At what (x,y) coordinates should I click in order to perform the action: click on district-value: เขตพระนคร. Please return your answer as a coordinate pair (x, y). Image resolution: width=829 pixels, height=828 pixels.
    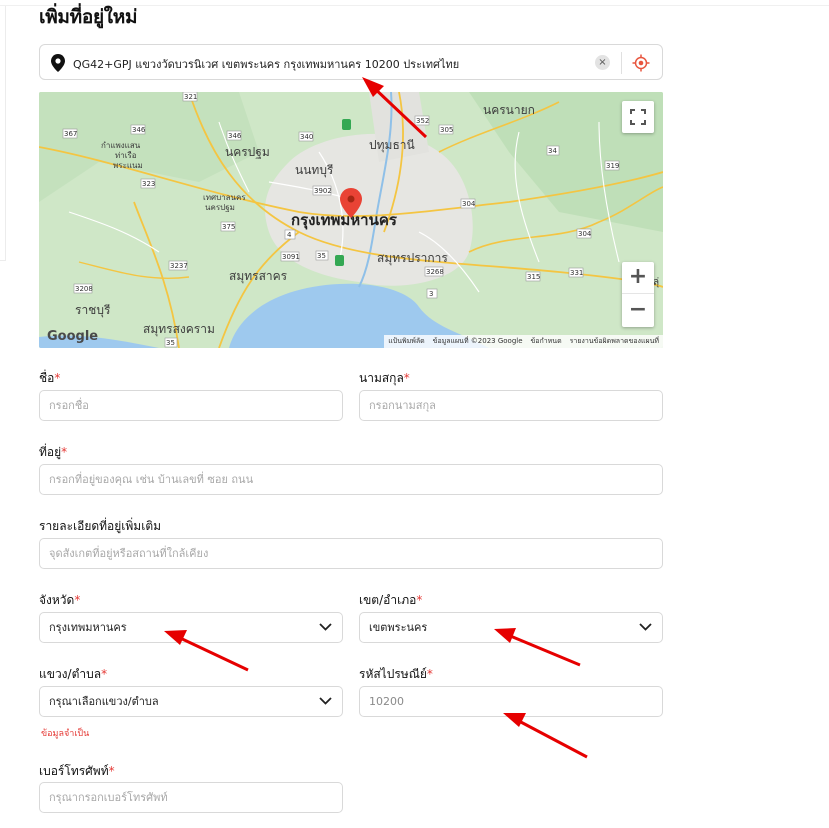
    Looking at the image, I should click on (398, 627).